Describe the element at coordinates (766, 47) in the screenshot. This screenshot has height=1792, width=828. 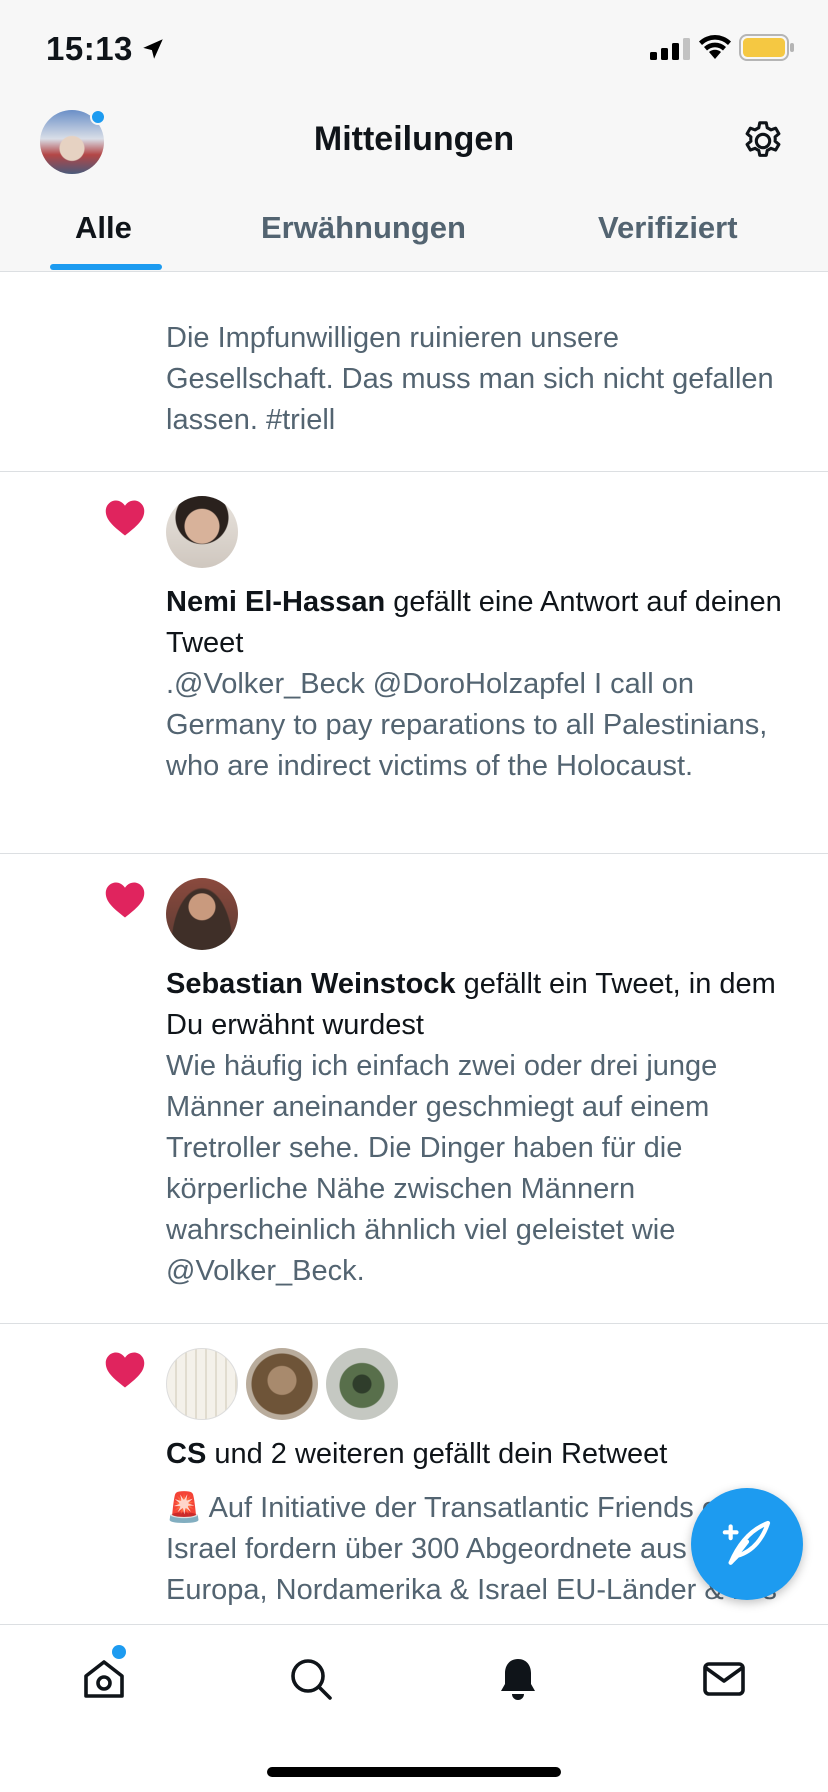
I see `battery-icon` at that location.